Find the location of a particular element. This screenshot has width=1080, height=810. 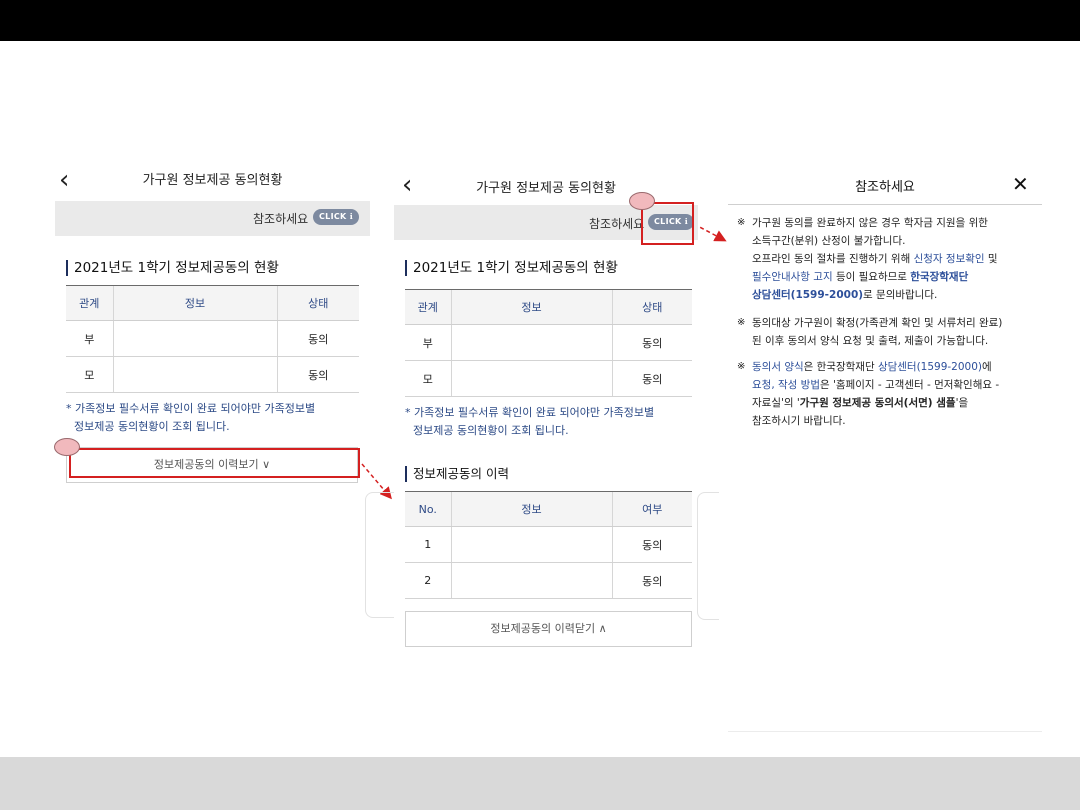

step-marker is located at coordinates (642, 201).